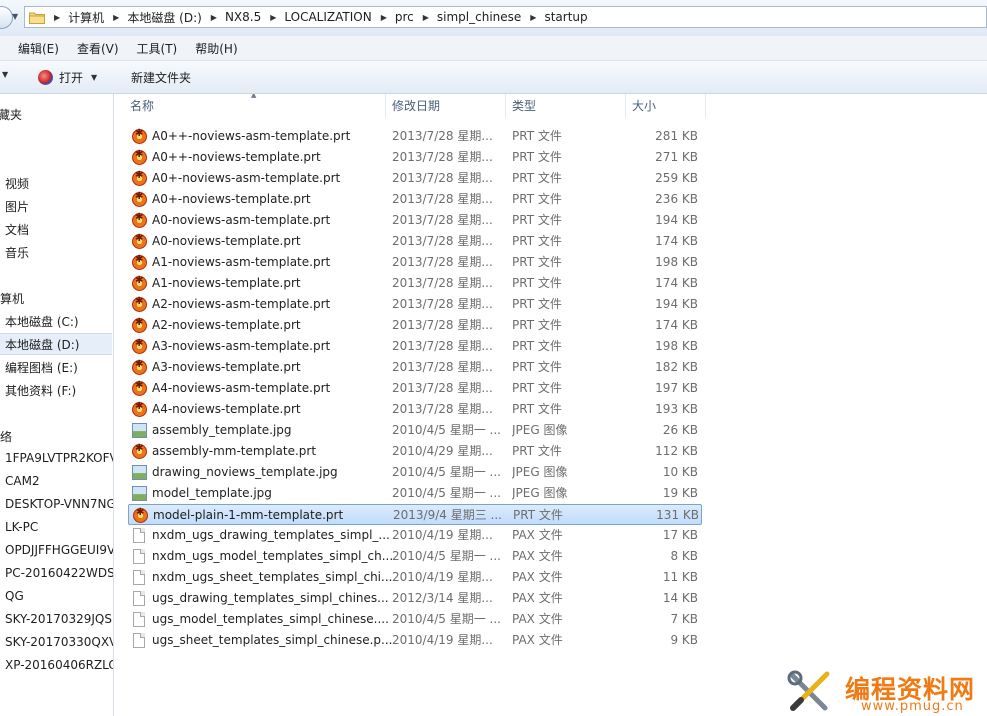 The width and height of the screenshot is (987, 716). Describe the element at coordinates (677, 515) in the screenshot. I see `file-size: 131 KB` at that location.